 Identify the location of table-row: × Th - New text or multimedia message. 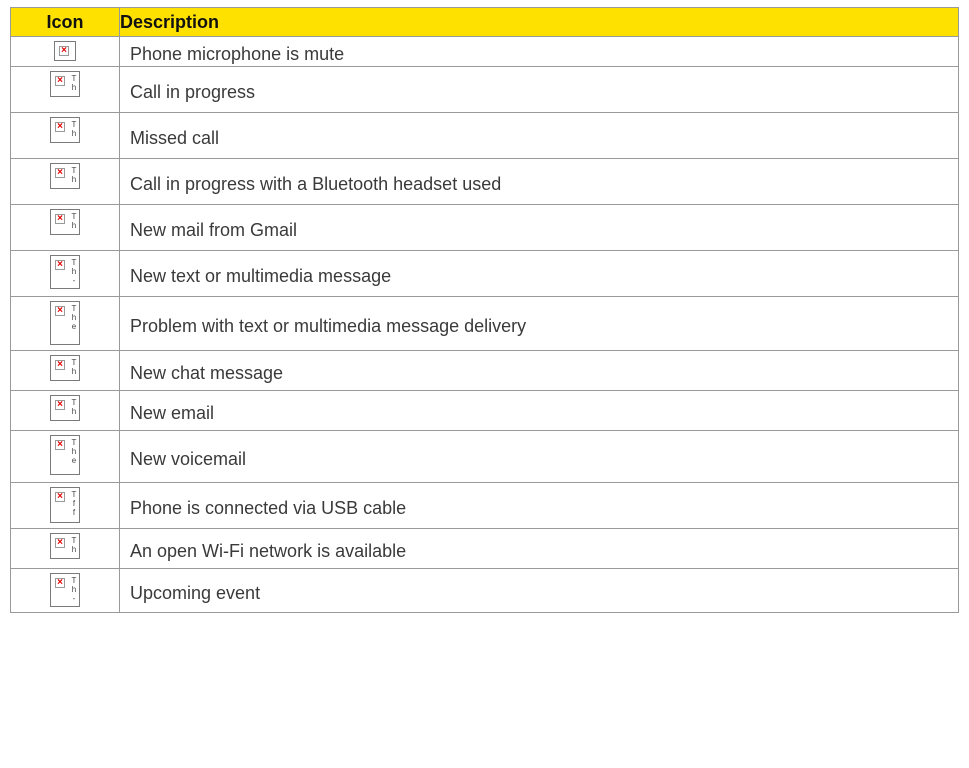
(484, 273).